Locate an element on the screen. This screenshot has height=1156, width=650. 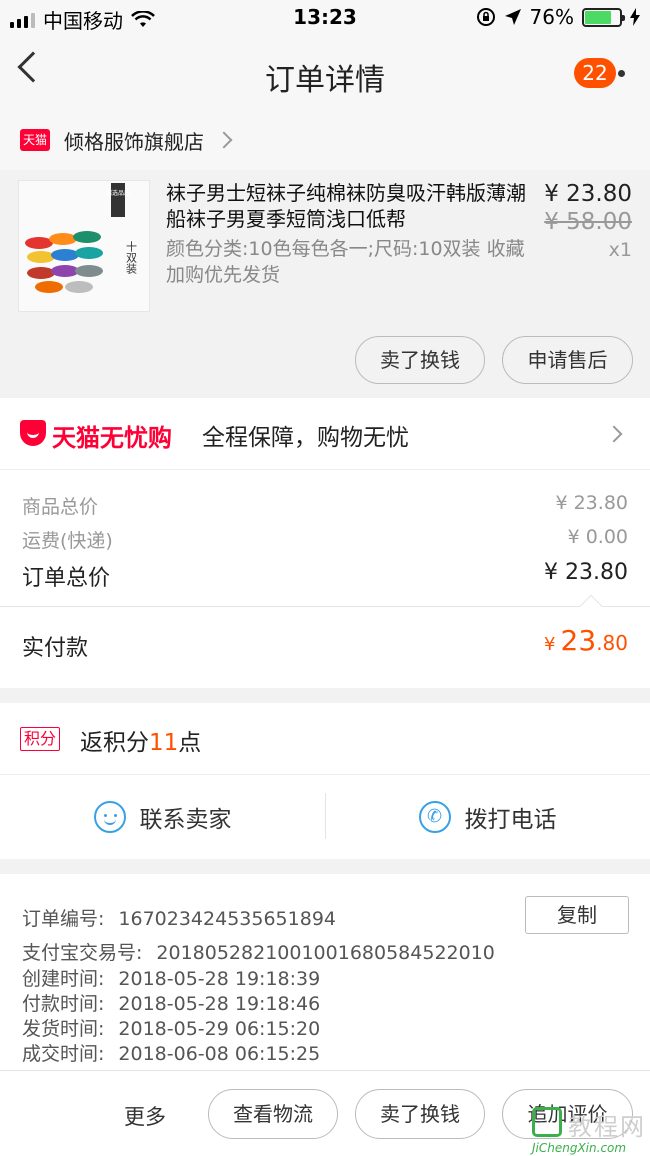
bottom-action-bar: 更多 查看物流 卖了换钱 追加评价 教程网 JiChengXin.com is located at coordinates (325, 1113).